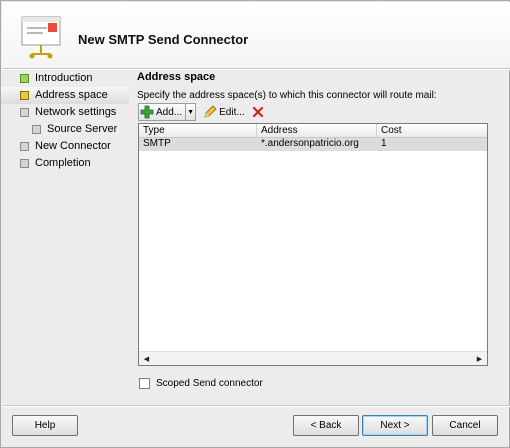  Describe the element at coordinates (74, 129) in the screenshot. I see `step-source-server: Source Server` at that location.